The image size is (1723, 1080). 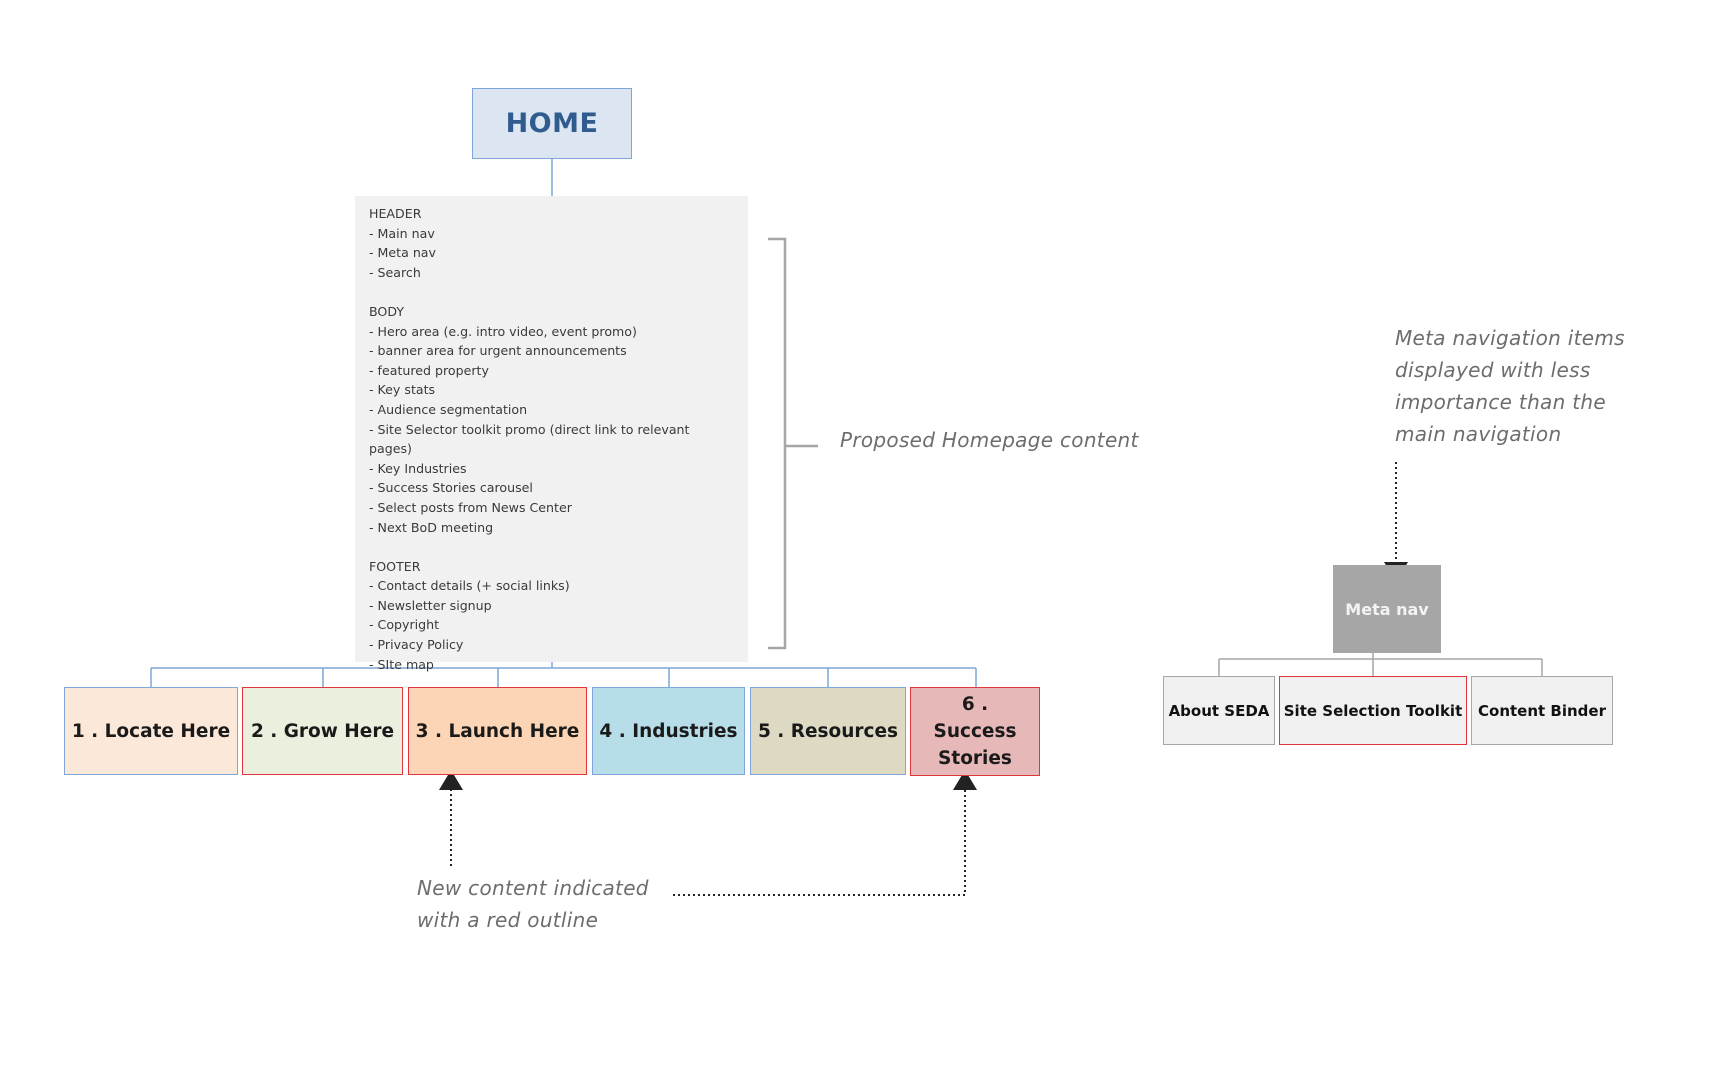 What do you see at coordinates (395, 272) in the screenshot?
I see `content-item: - Search` at bounding box center [395, 272].